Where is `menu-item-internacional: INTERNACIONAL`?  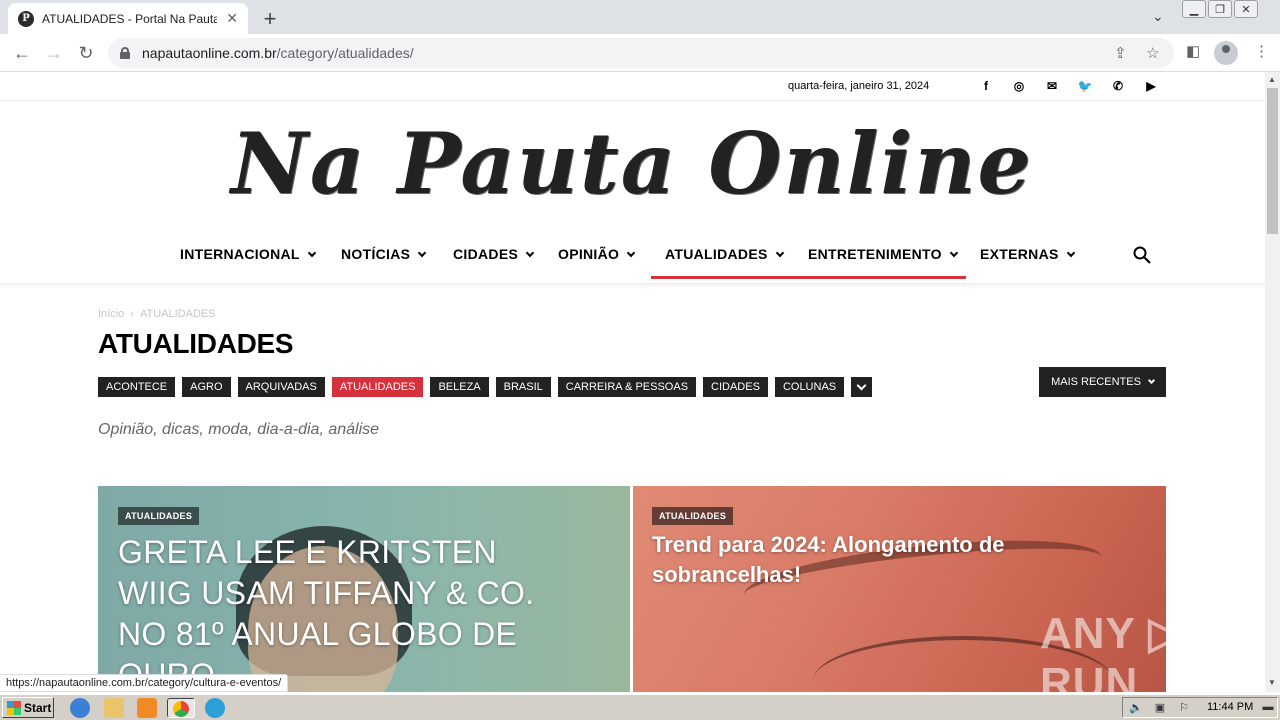 menu-item-internacional: INTERNACIONAL is located at coordinates (248, 254).